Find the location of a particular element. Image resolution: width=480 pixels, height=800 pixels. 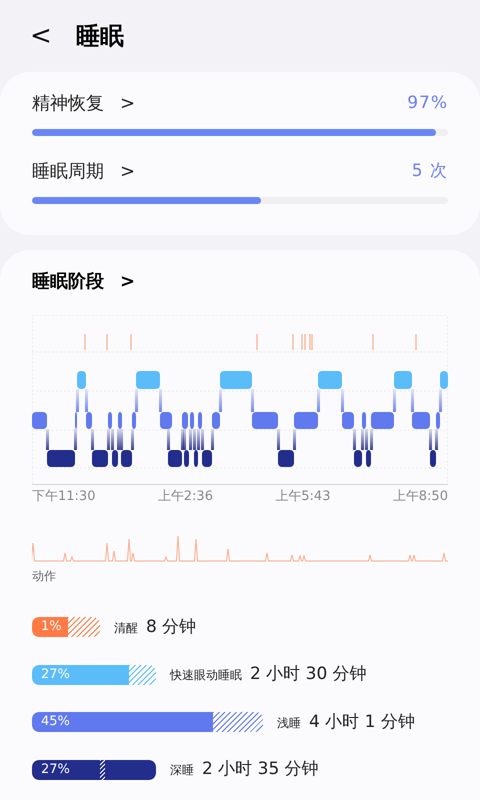

metric-link: 精神恢复 > is located at coordinates (84, 103).